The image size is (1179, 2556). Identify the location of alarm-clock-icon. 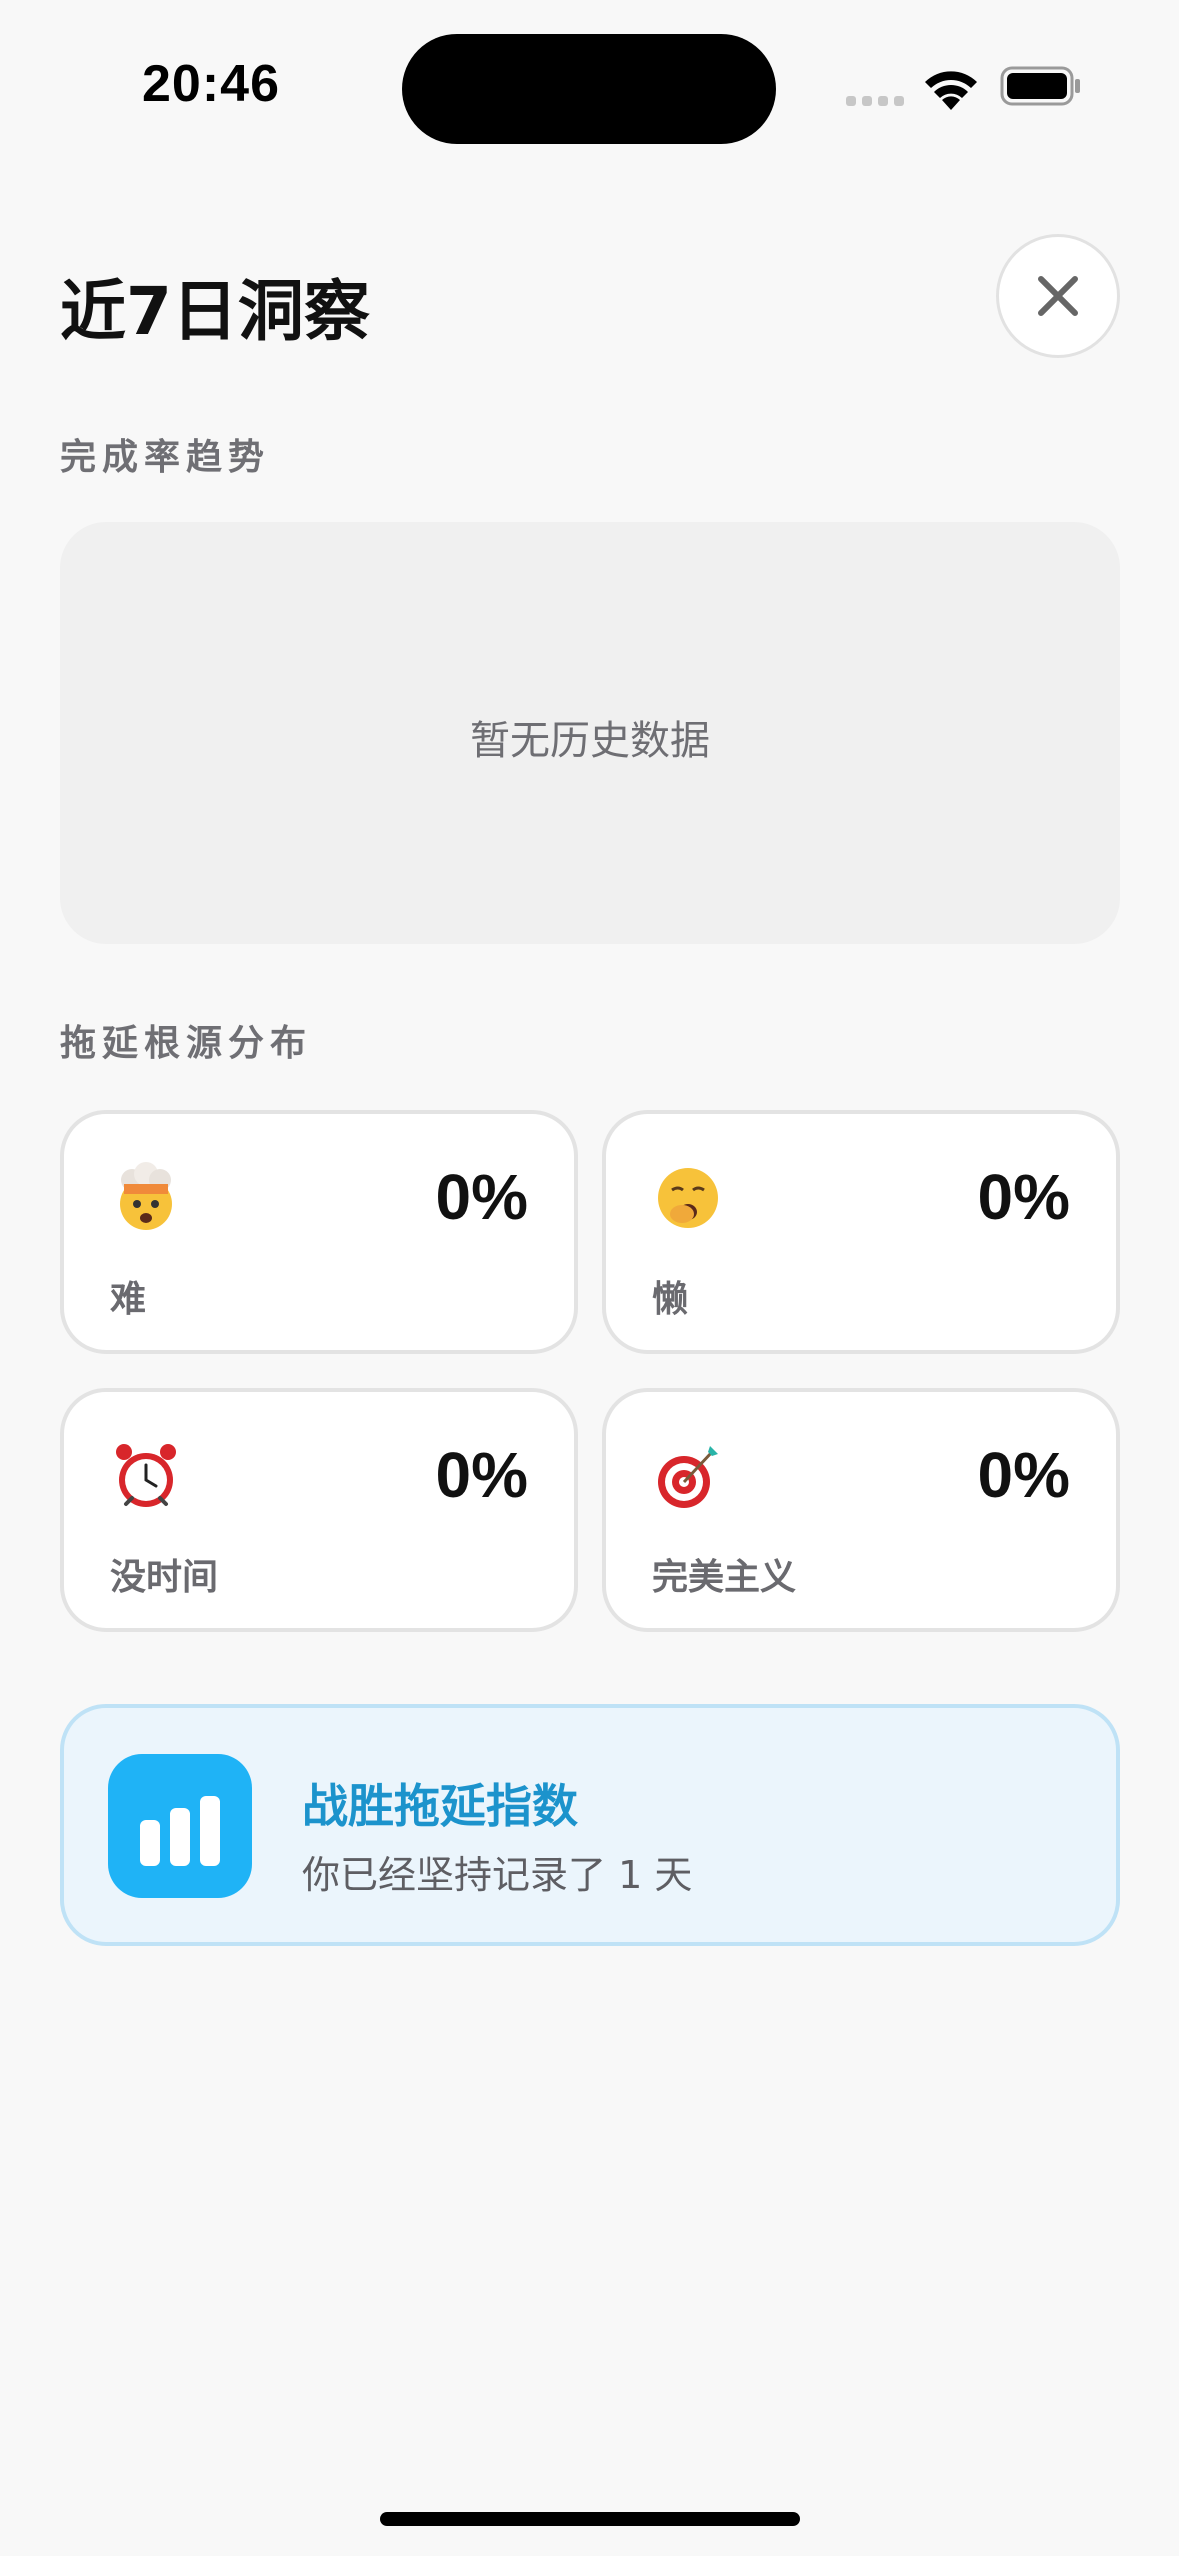
(146, 1475).